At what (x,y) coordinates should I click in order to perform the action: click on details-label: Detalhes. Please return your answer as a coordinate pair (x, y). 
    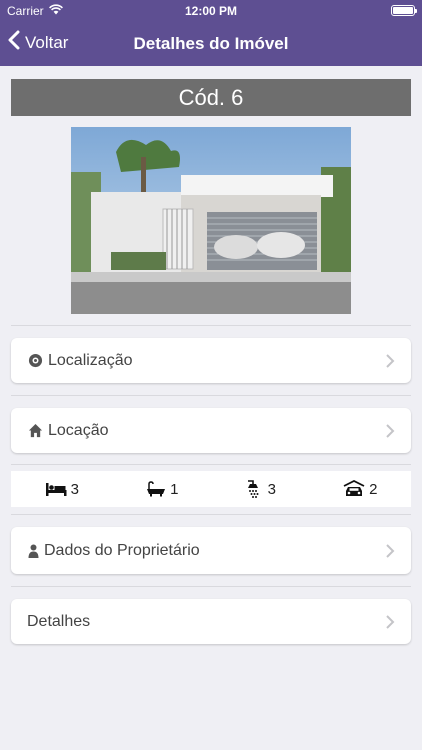
    Looking at the image, I should click on (59, 621).